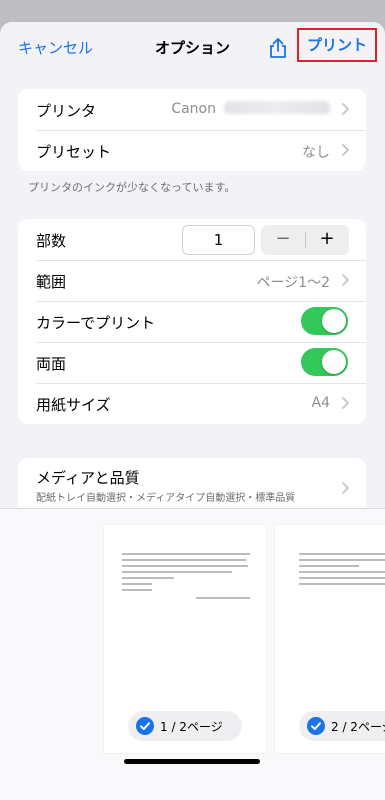  Describe the element at coordinates (74, 152) in the screenshot. I see `preset-label: プリセット` at that location.